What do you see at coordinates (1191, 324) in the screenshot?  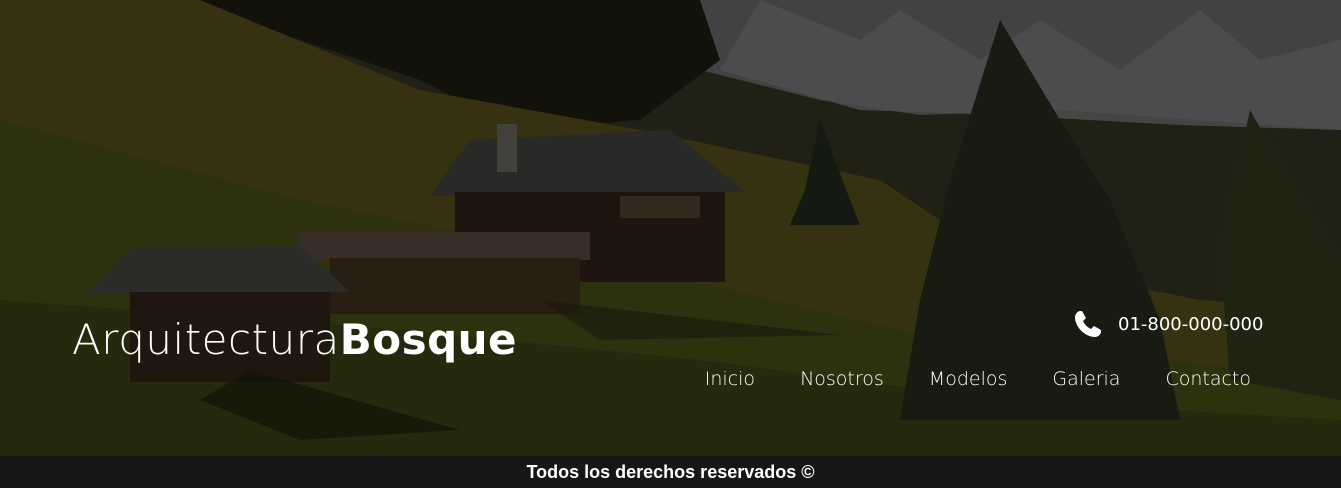 I see `phone-number: 01-800-000-000` at bounding box center [1191, 324].